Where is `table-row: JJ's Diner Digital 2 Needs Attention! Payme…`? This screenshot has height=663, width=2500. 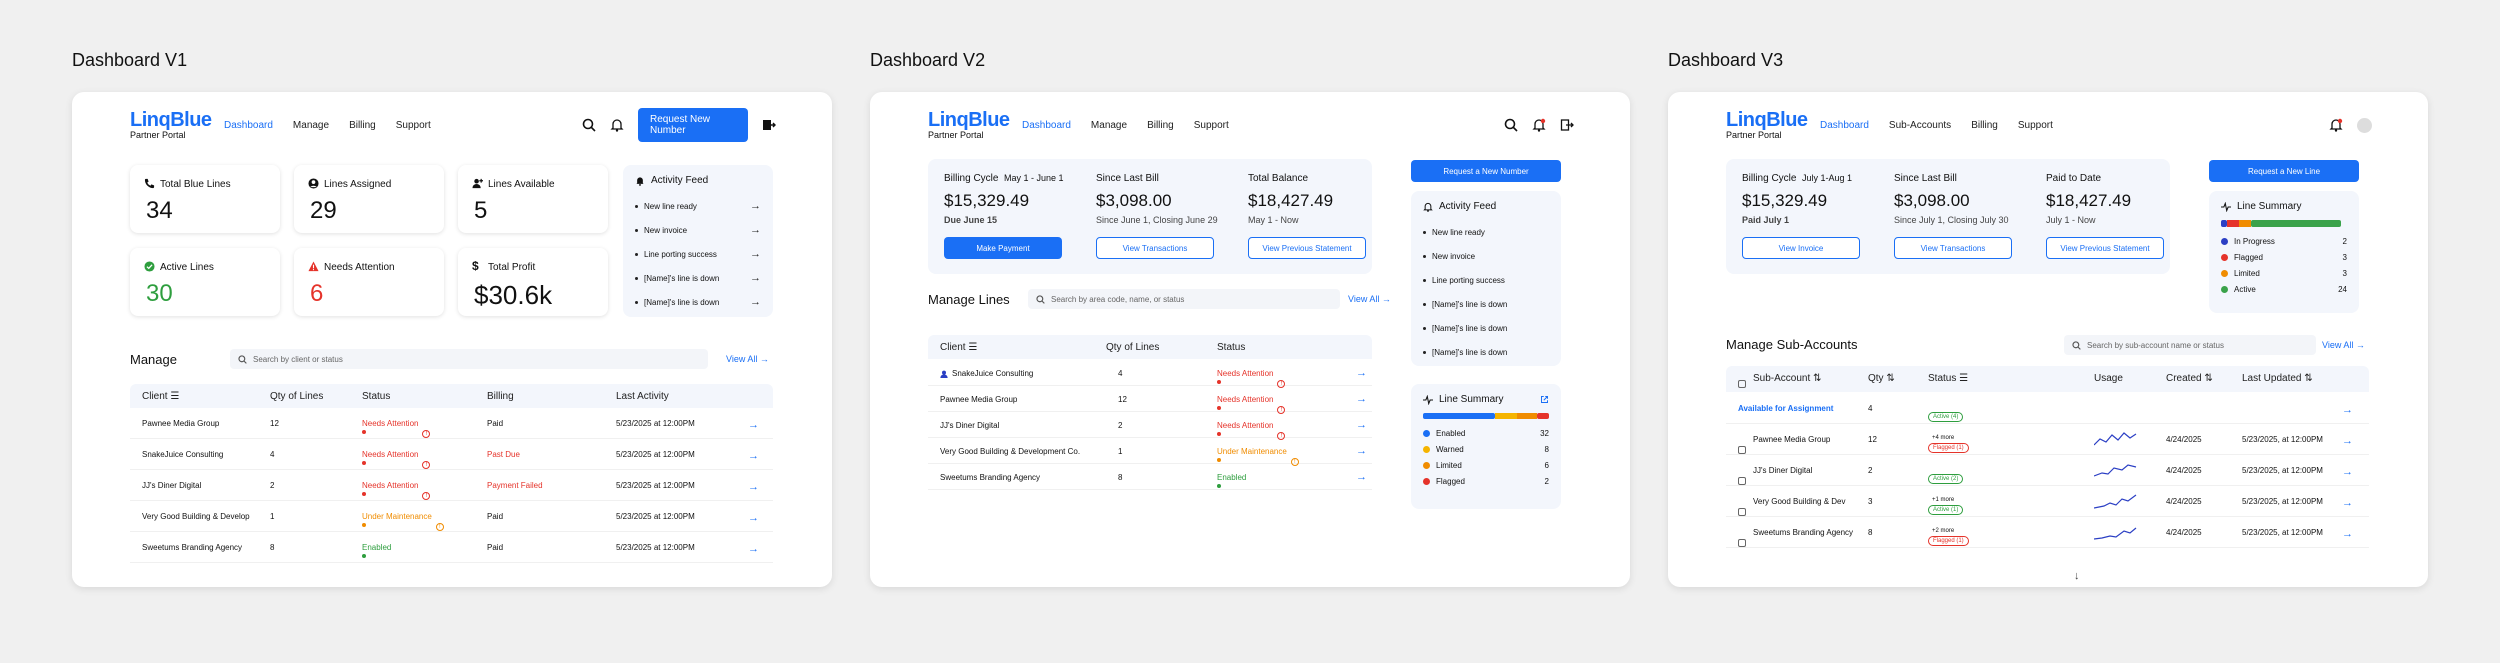 table-row: JJ's Diner Digital 2 Needs Attention! Payme… is located at coordinates (451, 485).